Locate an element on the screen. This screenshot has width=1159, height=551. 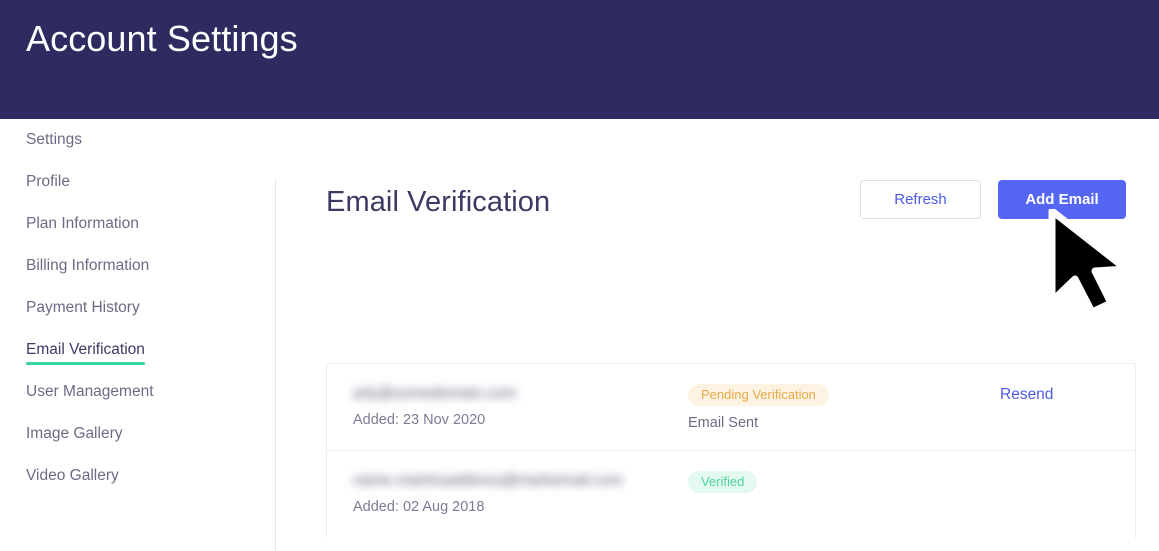
sidebar-item-label: Profile is located at coordinates (48, 181).